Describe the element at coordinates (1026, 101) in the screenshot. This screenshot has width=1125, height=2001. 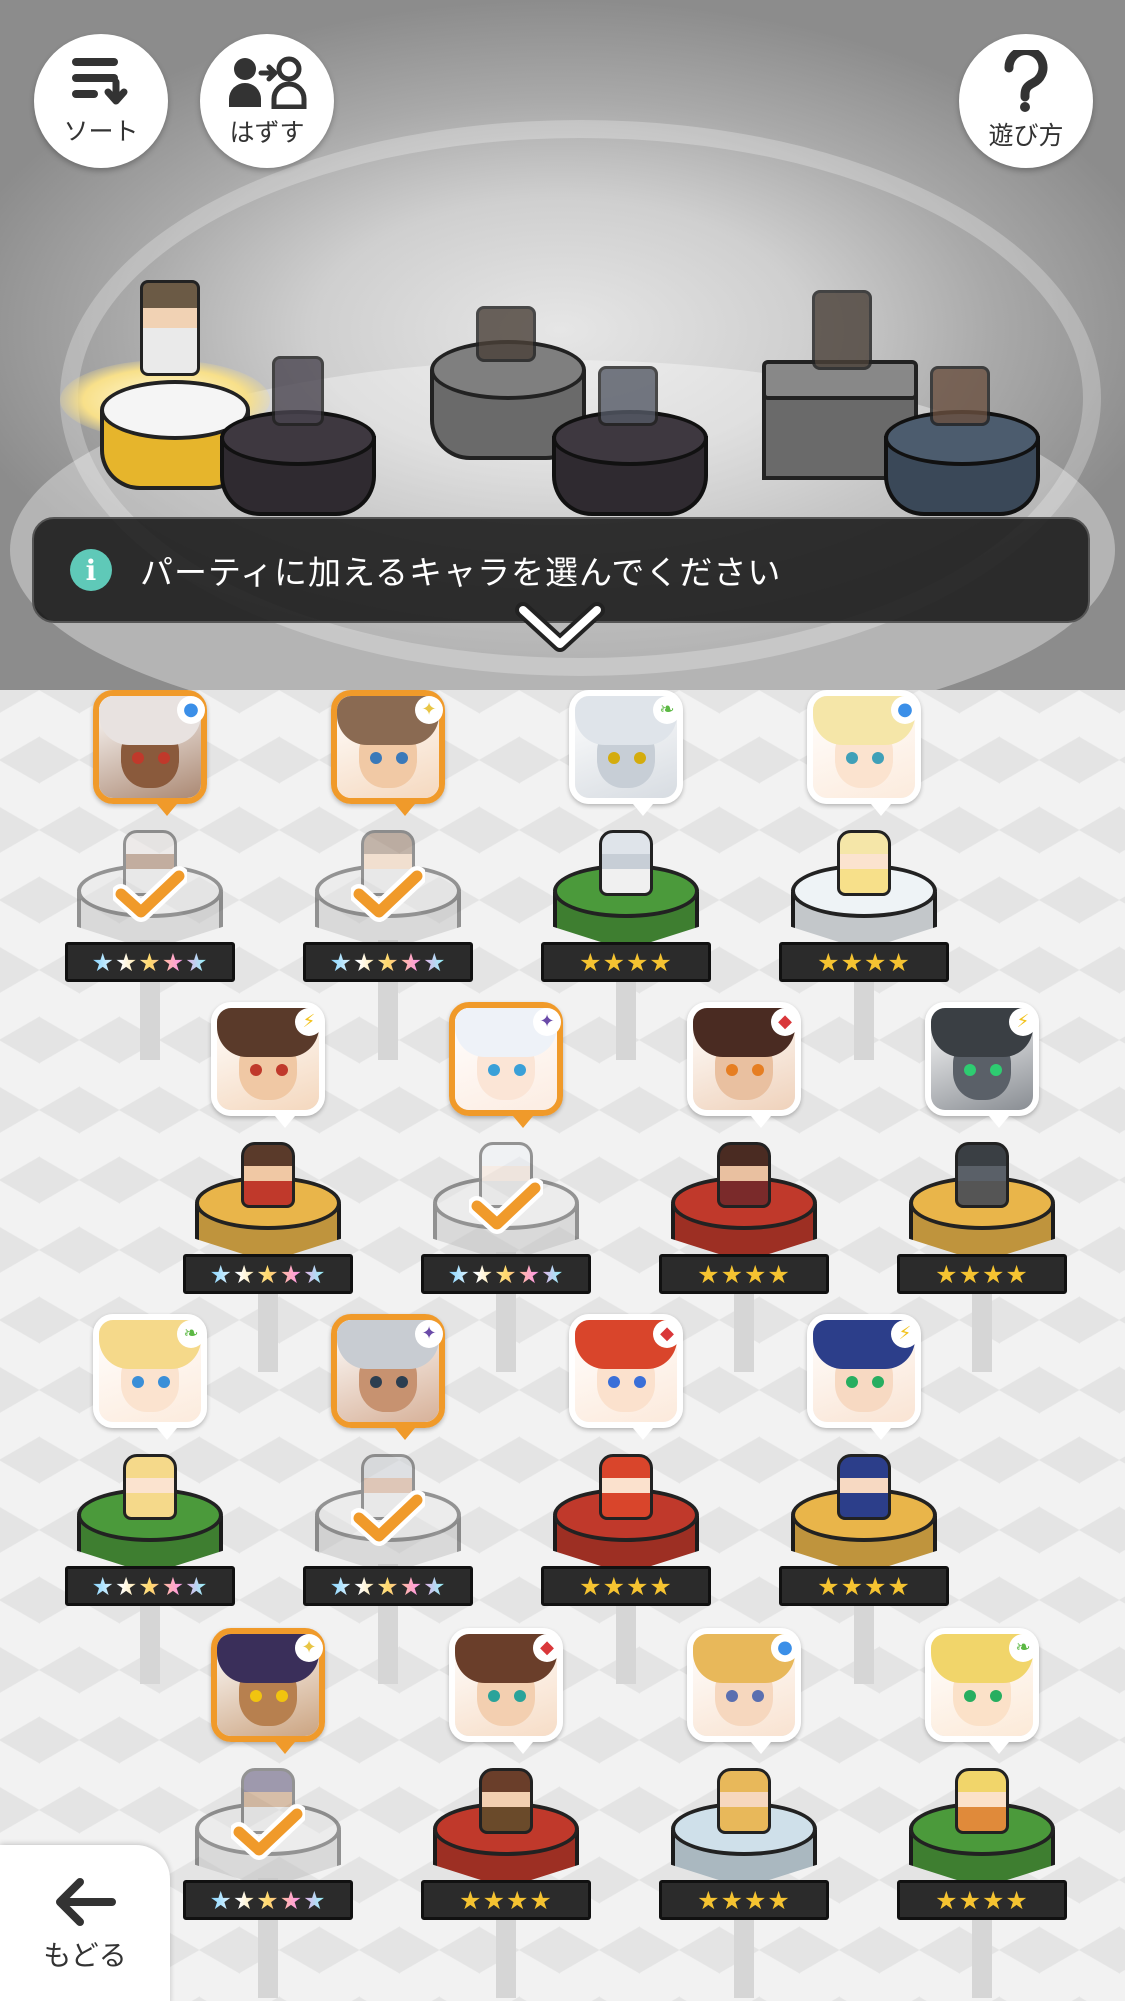
I see `help-button: 遊び方` at that location.